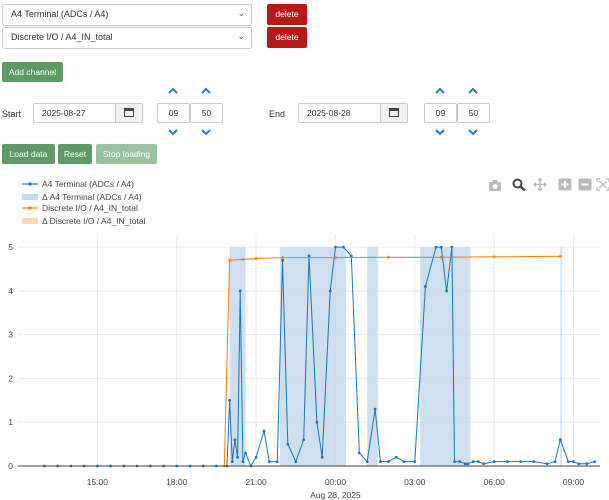 The image size is (609, 500). Describe the element at coordinates (287, 14) in the screenshot. I see `delete-channel-1-button: delete` at that location.